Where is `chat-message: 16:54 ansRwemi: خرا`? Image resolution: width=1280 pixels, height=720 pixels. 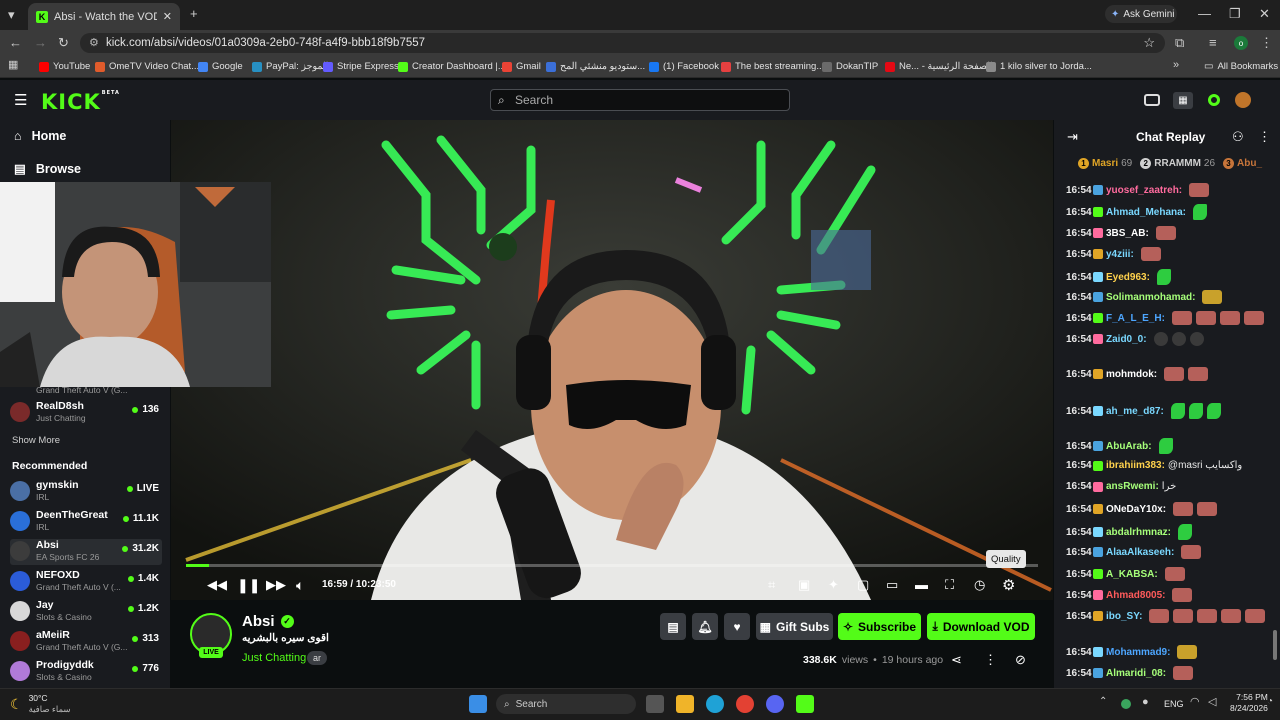 chat-message: 16:54 ansRwemi: خرا is located at coordinates (1121, 486).